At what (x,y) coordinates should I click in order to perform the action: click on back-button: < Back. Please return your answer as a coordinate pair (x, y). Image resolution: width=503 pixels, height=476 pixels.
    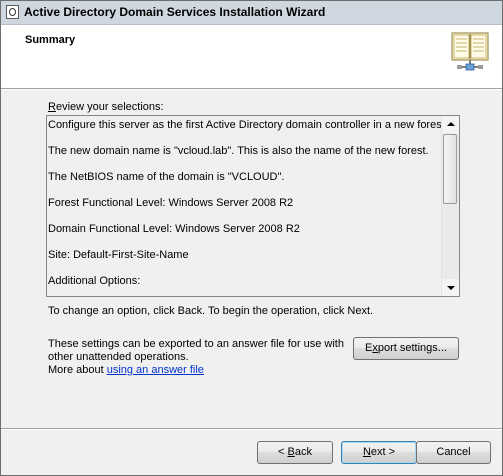
    Looking at the image, I should click on (295, 452).